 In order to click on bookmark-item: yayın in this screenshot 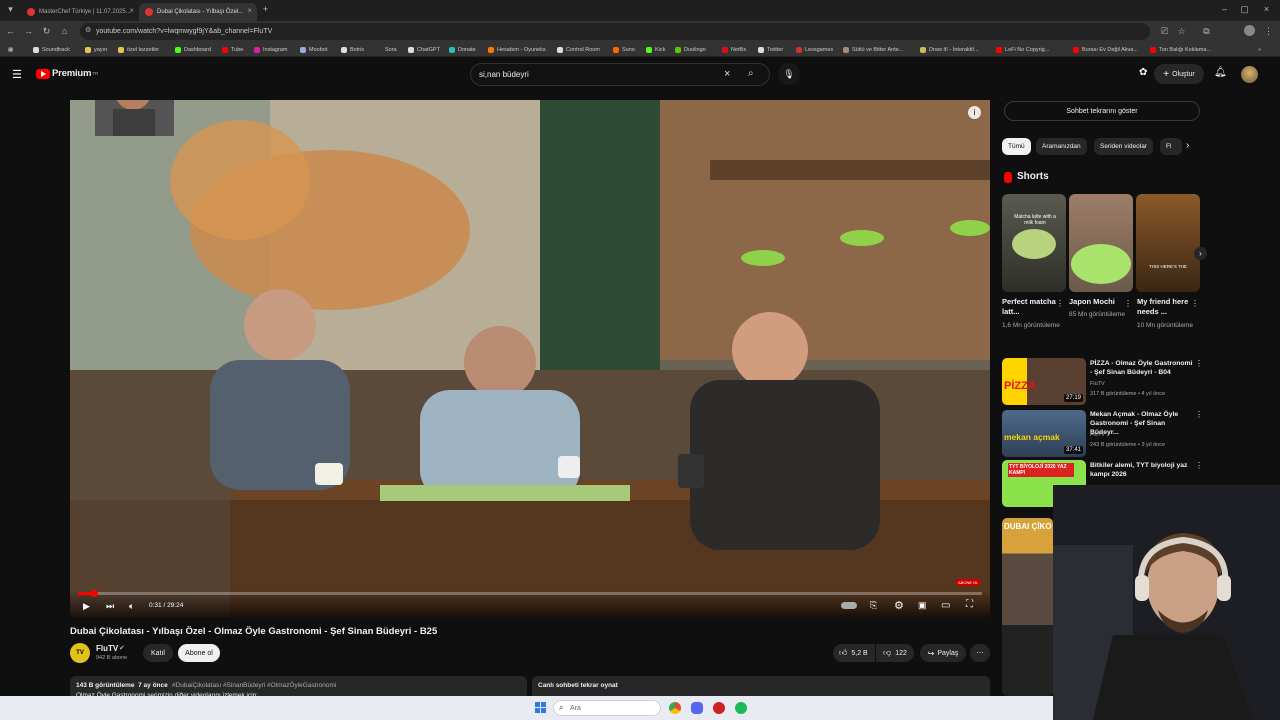, I will do `click(96, 49)`.